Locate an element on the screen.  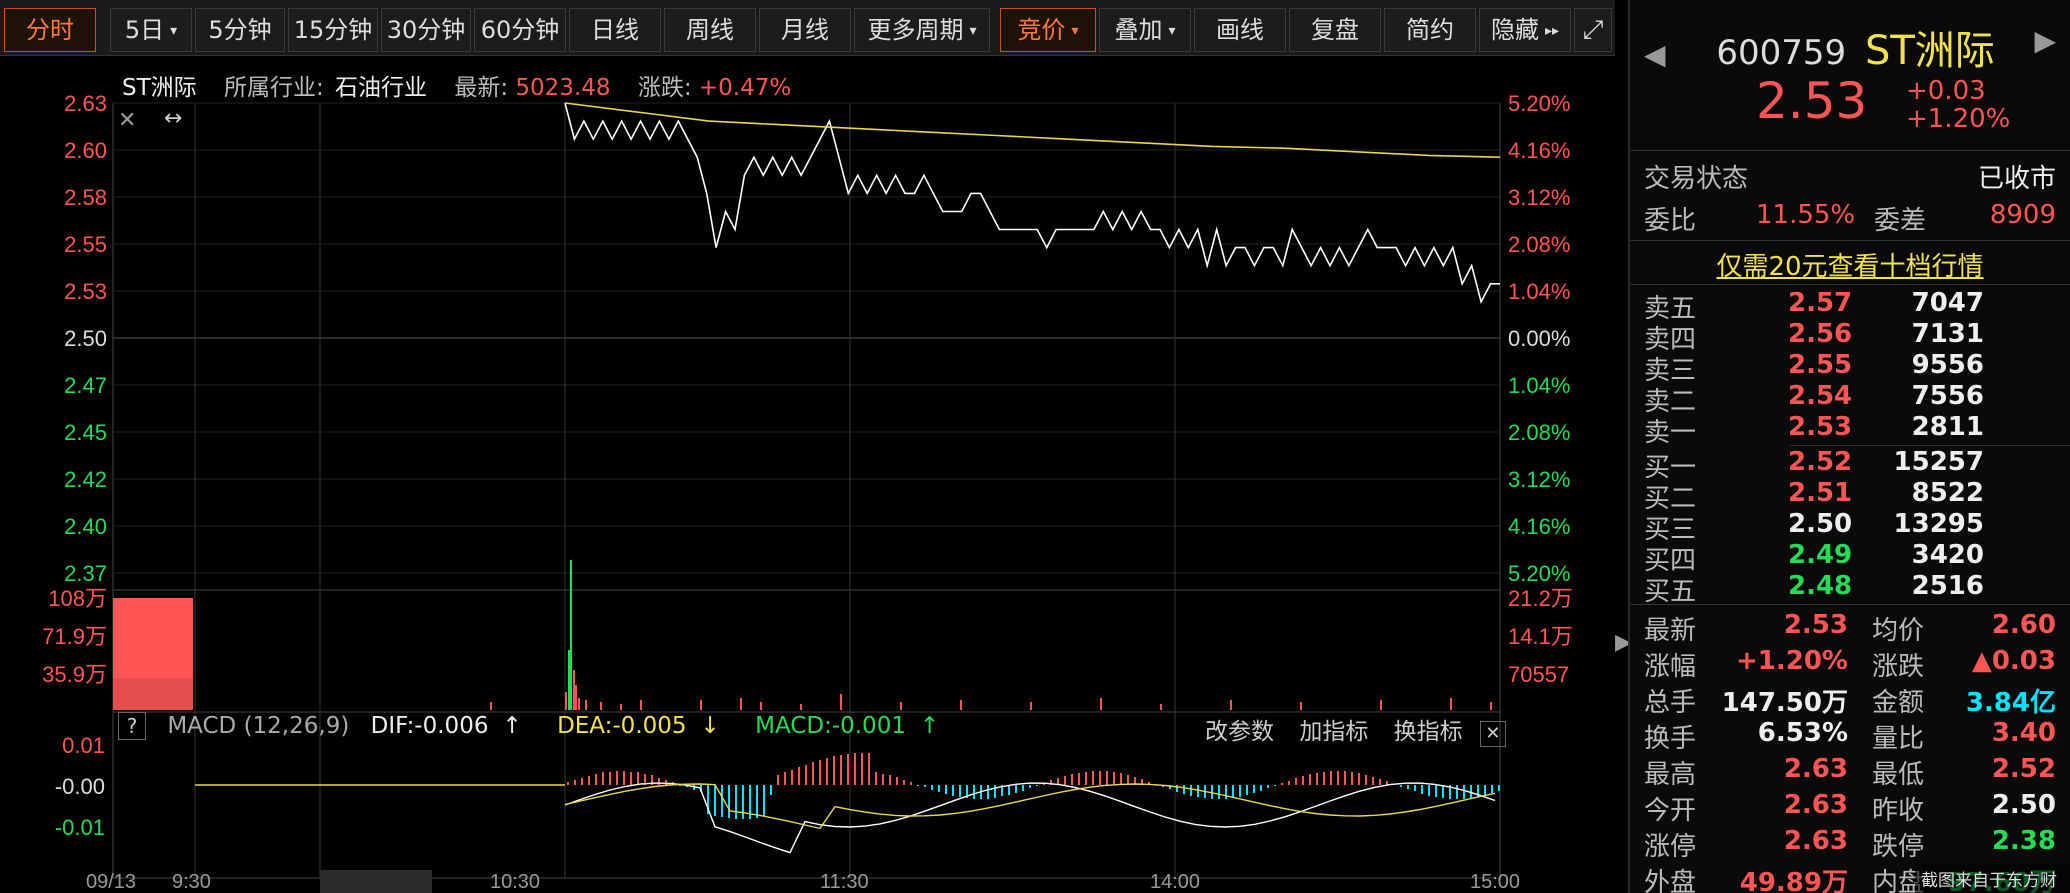
tab-5min: 5分钟 is located at coordinates (240, 30).